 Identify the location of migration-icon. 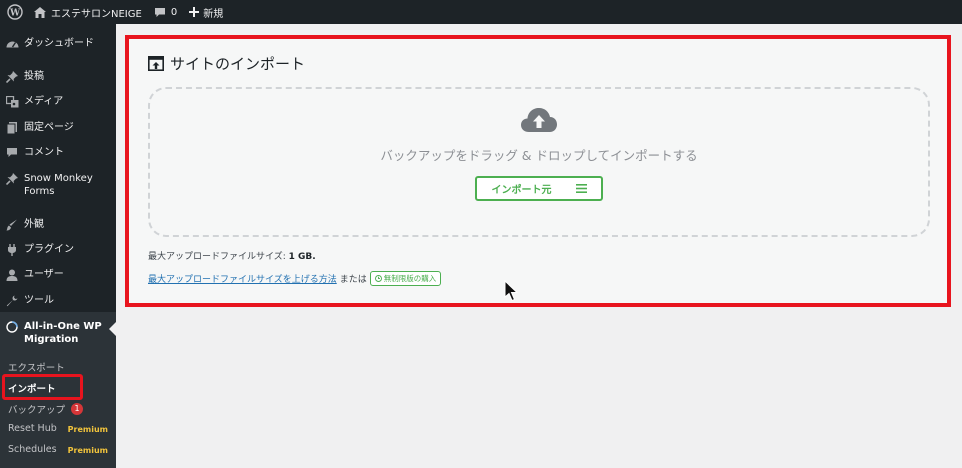
(12, 326).